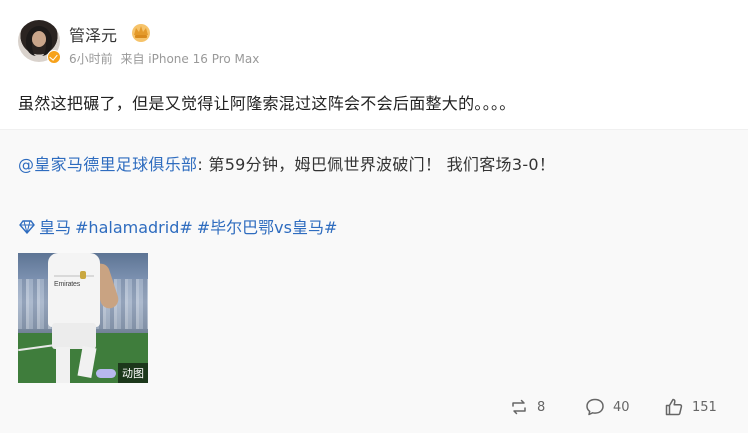  I want to click on player-shorts, so click(74, 336).